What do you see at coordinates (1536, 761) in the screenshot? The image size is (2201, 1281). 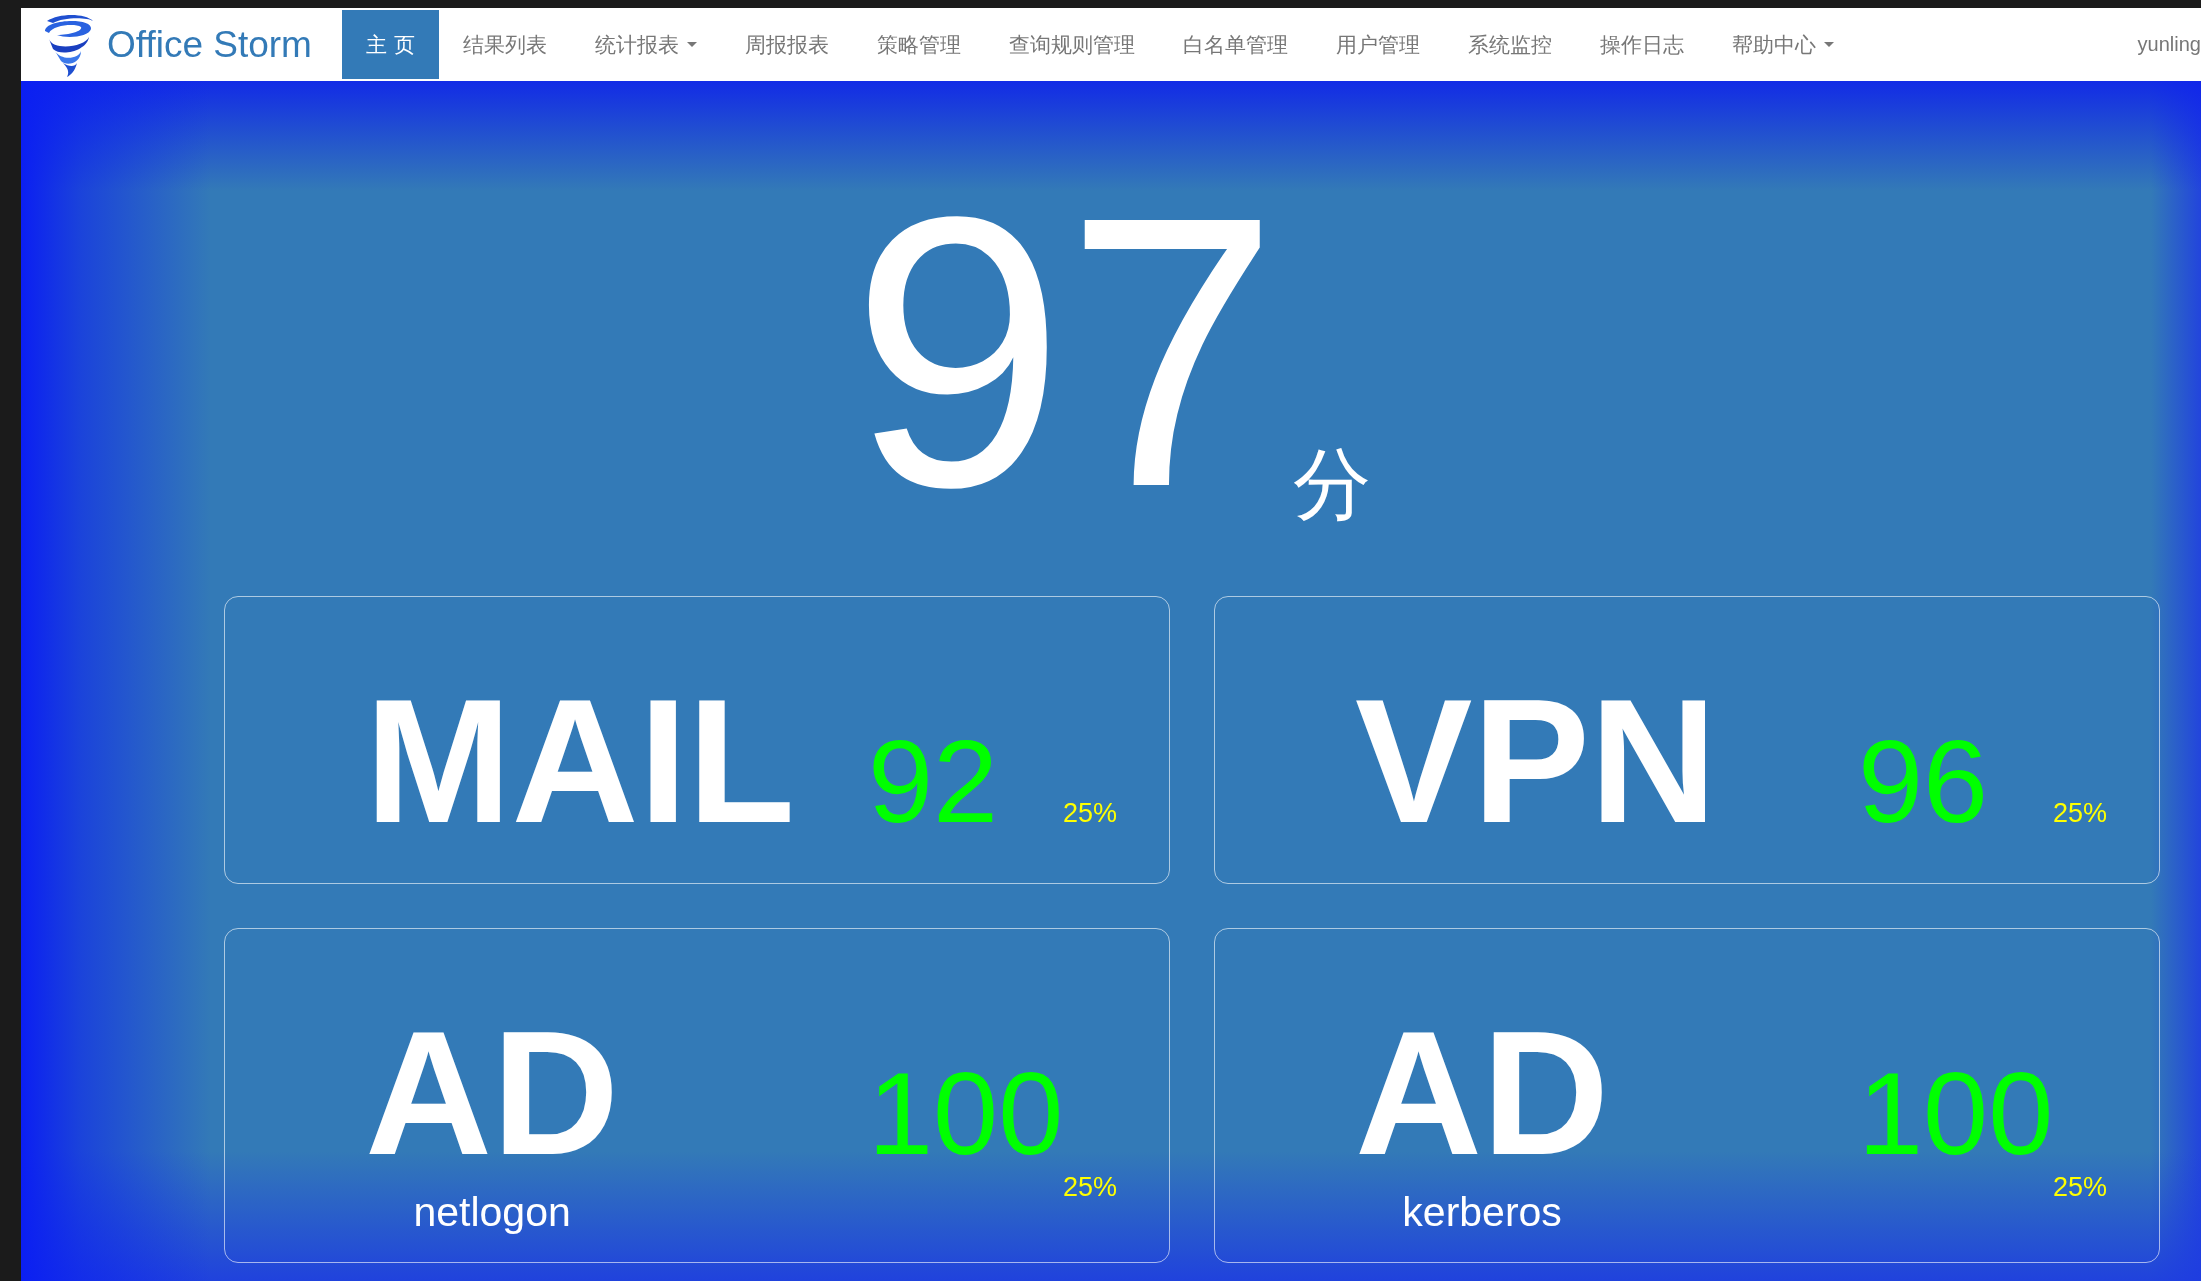 I see `service-name: VPN` at bounding box center [1536, 761].